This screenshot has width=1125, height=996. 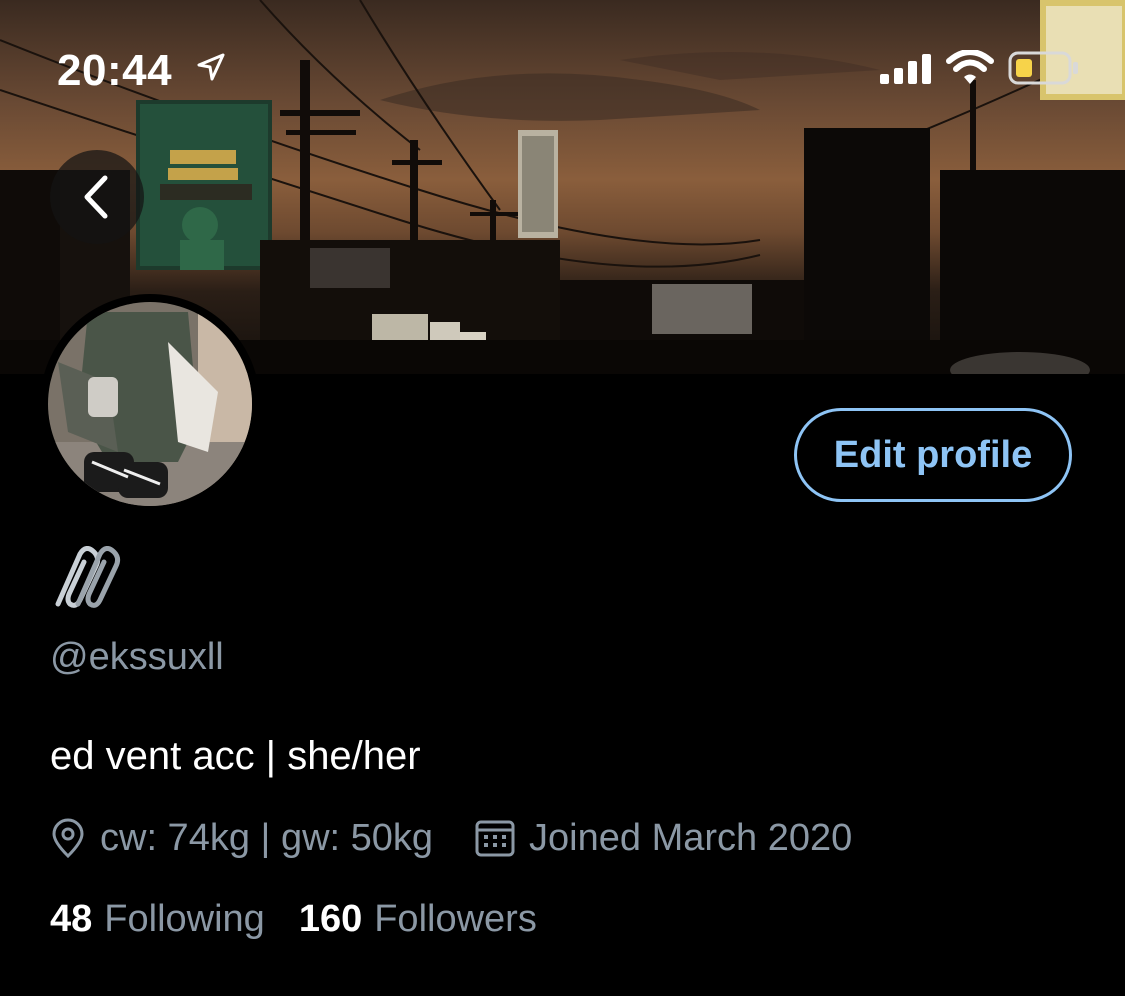 I want to click on following-link: 48 Following, so click(x=157, y=919).